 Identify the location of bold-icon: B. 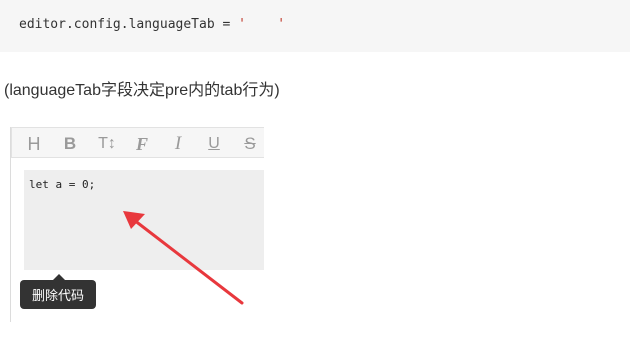
(70, 144).